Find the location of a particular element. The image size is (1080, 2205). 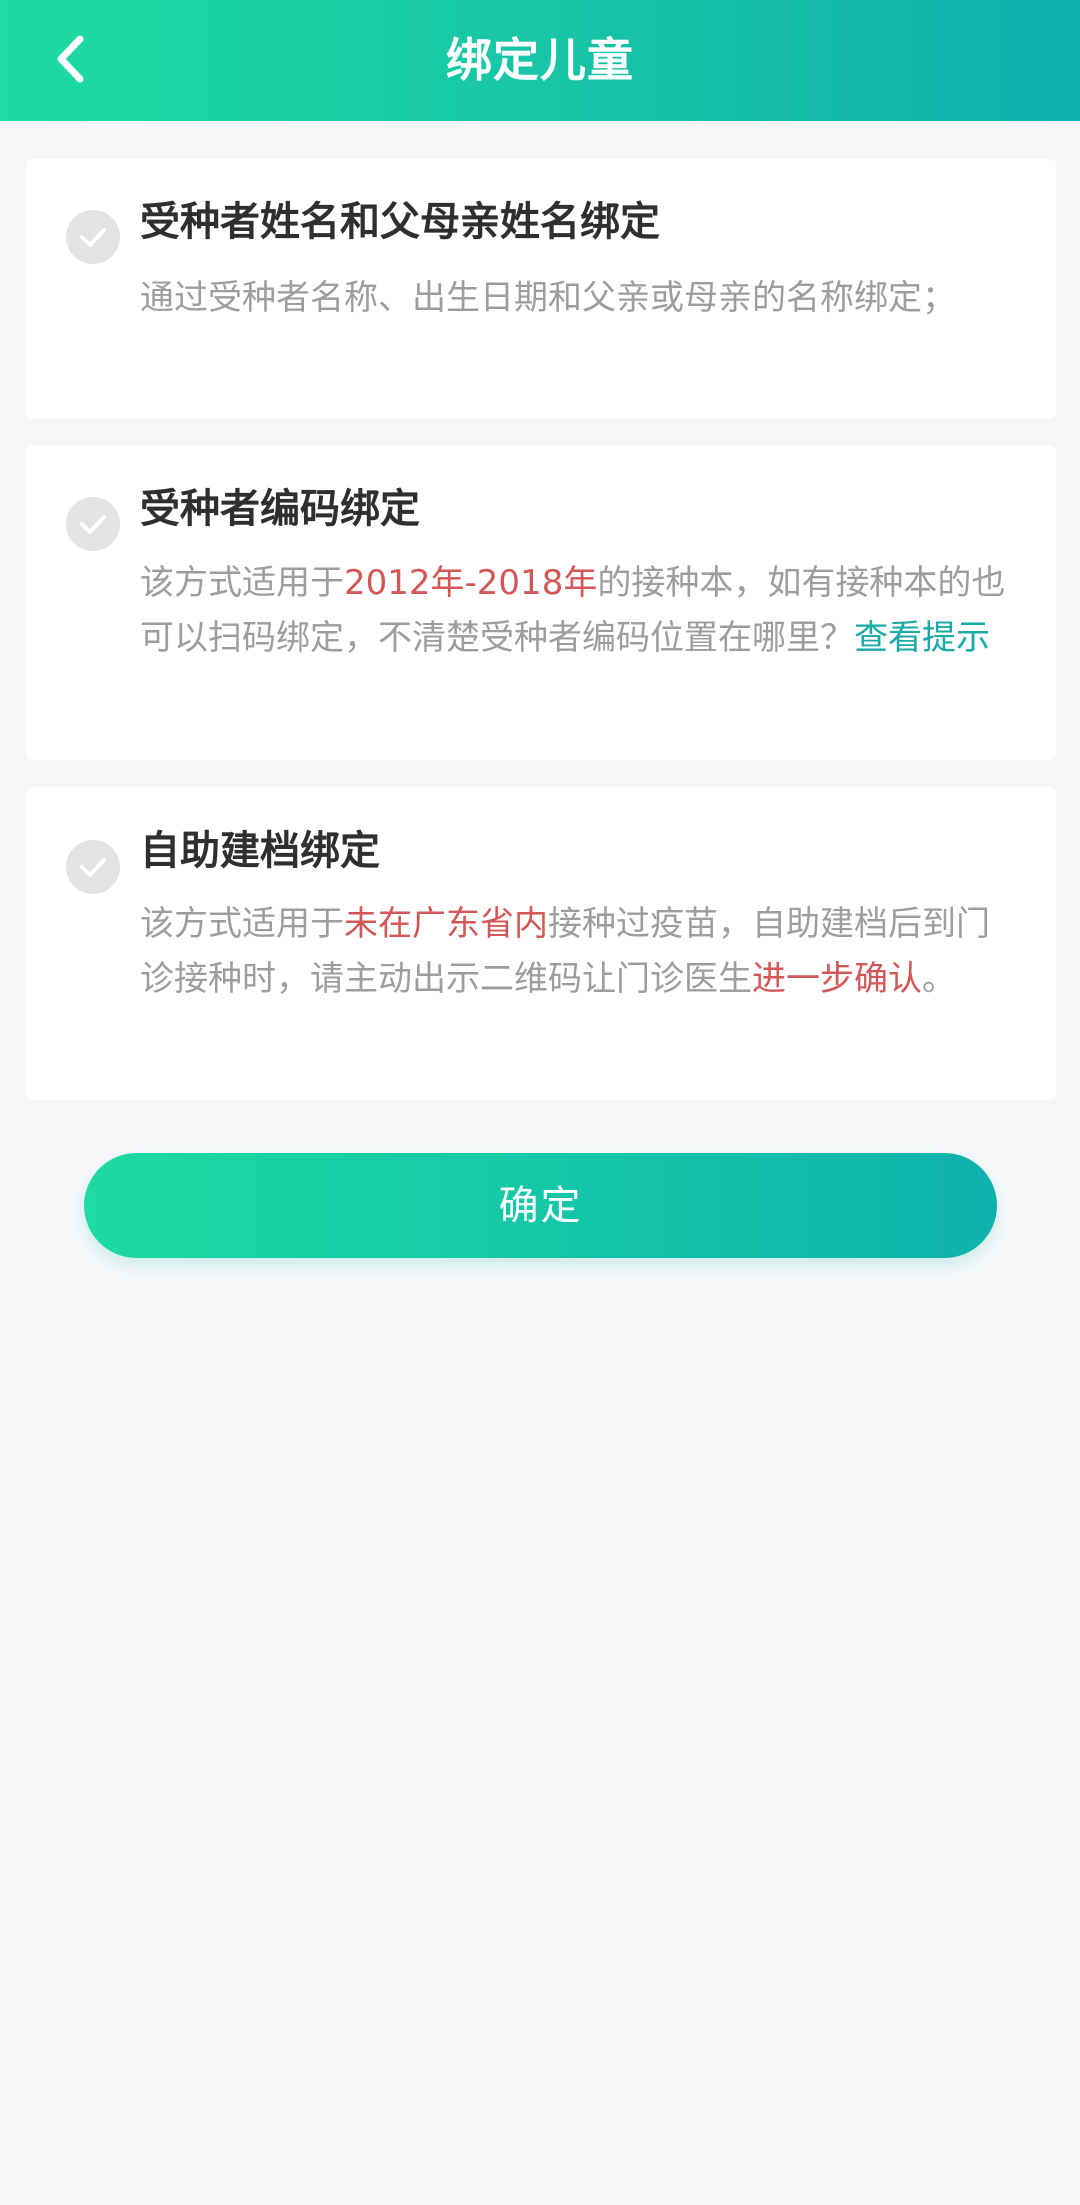

option-title: 受种者编码绑定 is located at coordinates (280, 509).